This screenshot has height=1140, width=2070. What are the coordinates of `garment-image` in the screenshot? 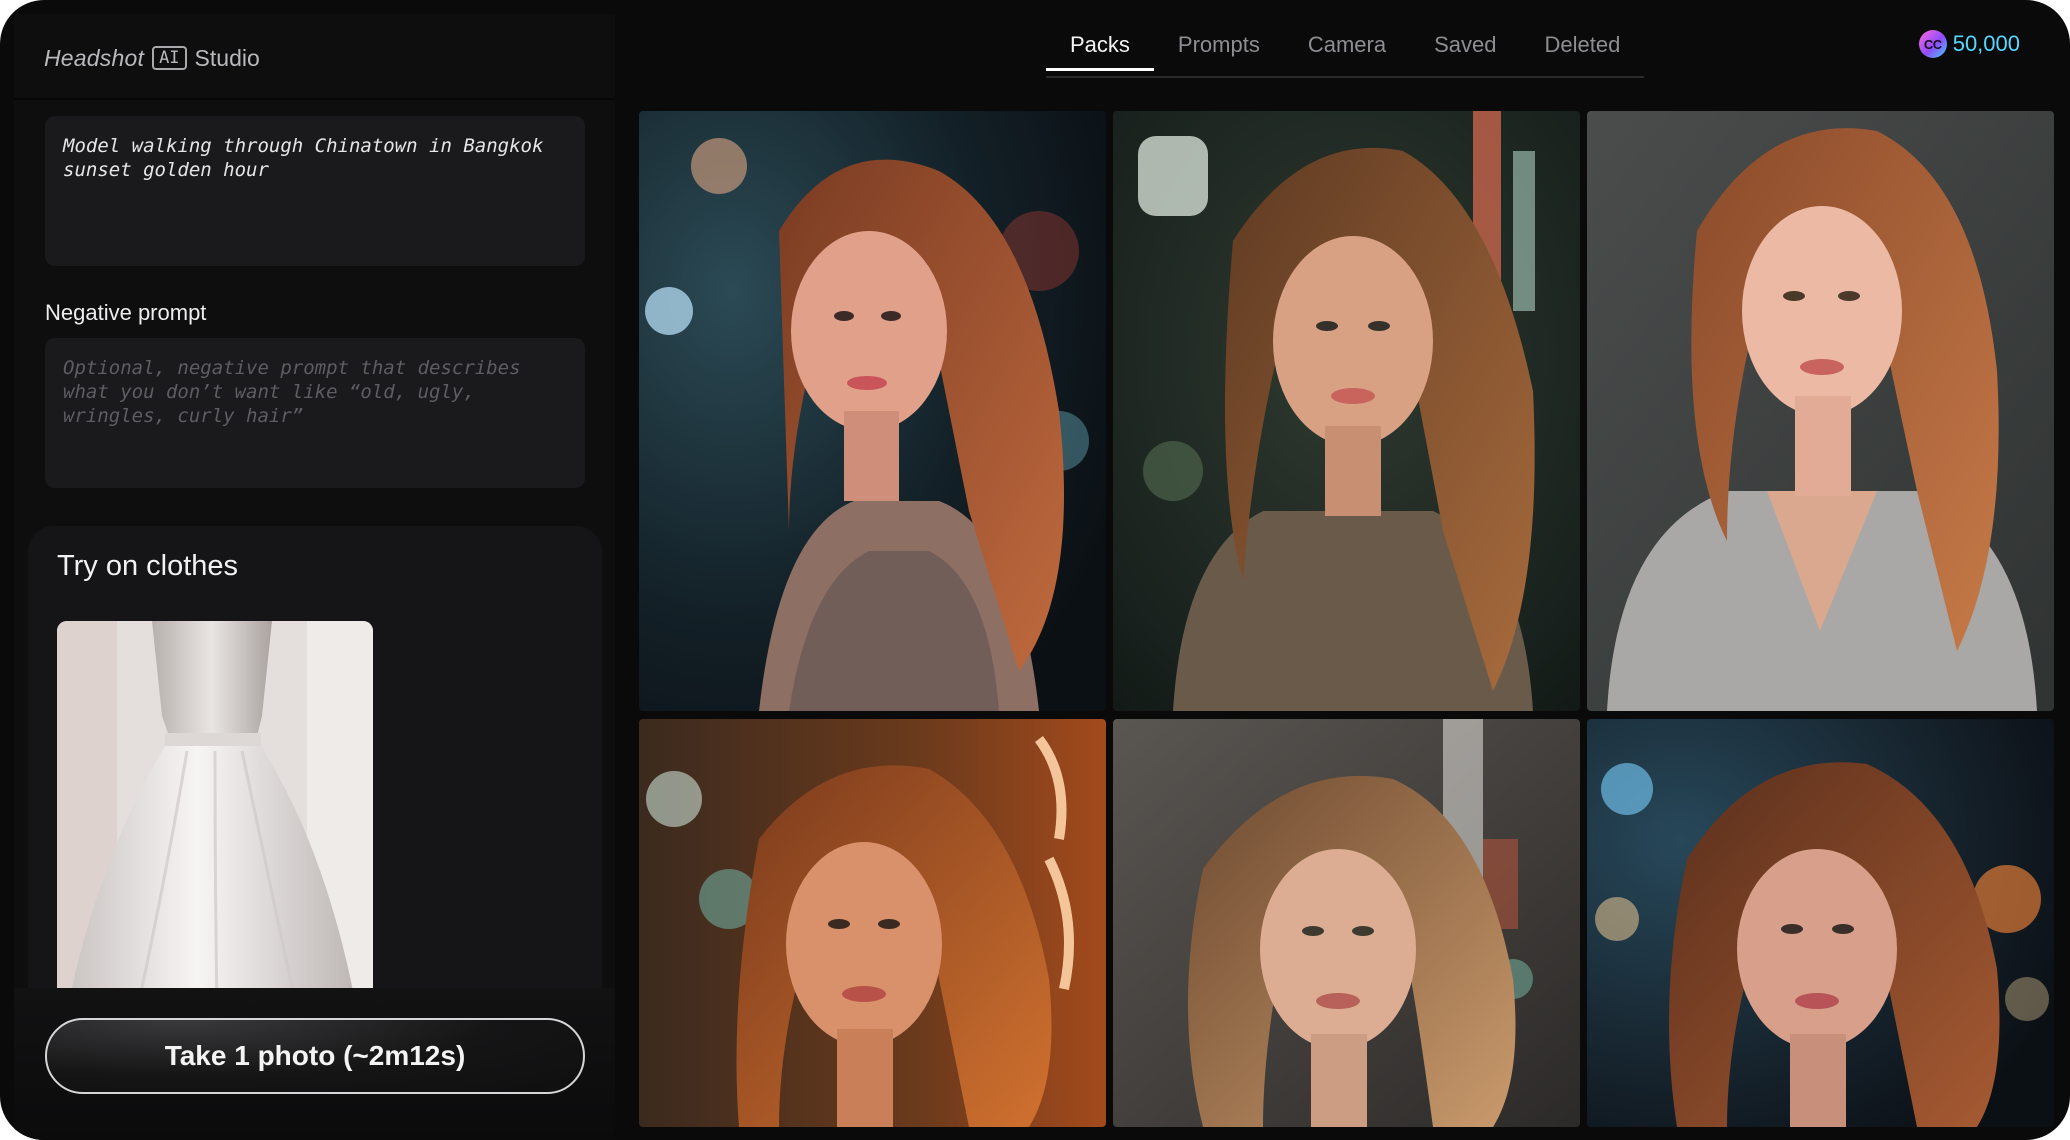 It's located at (215, 816).